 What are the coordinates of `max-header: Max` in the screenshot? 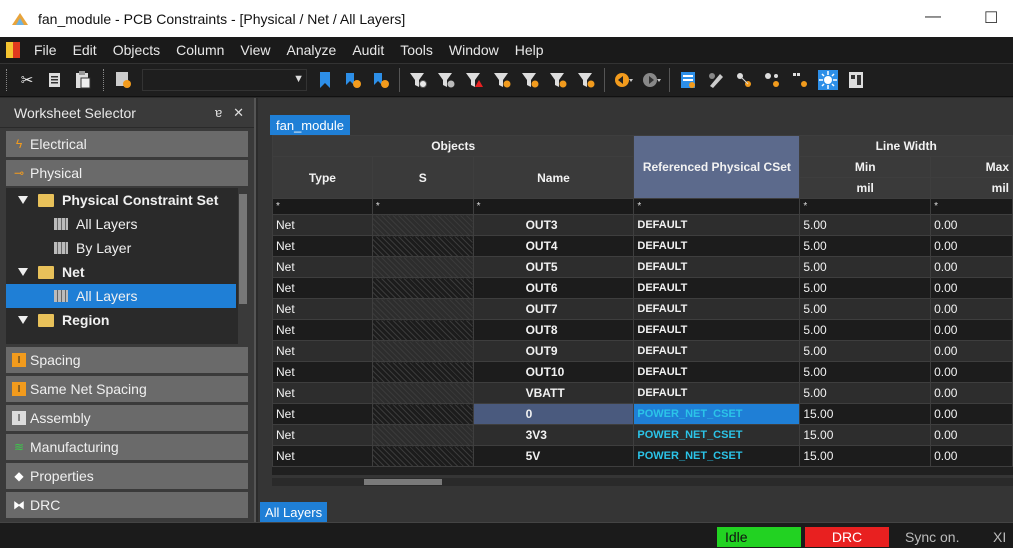 It's located at (971, 167).